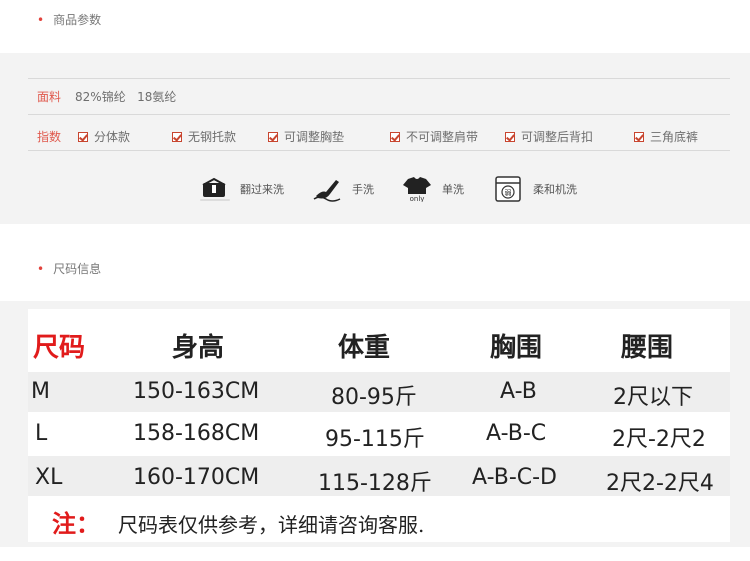 This screenshot has height=561, width=750. Describe the element at coordinates (262, 189) in the screenshot. I see `care-label: 翻过来洗` at that location.